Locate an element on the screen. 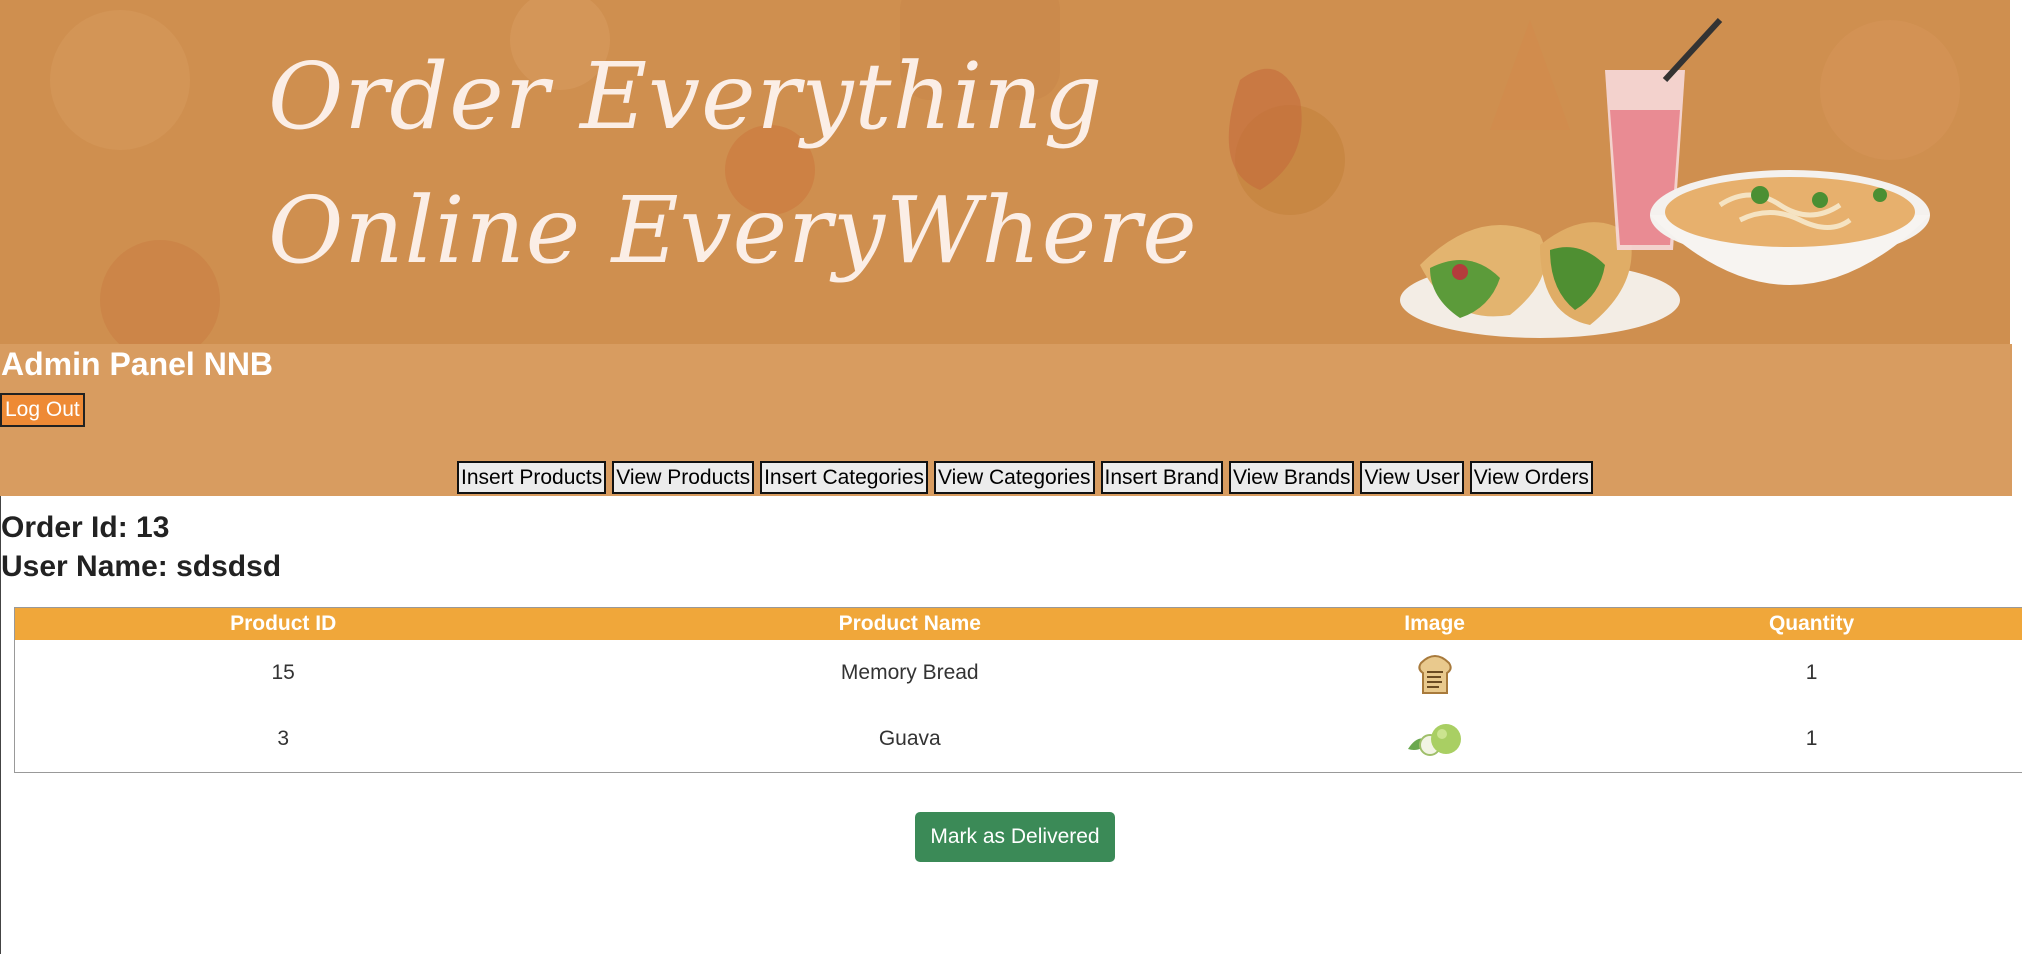  cell-product-name: Guava is located at coordinates (909, 738).